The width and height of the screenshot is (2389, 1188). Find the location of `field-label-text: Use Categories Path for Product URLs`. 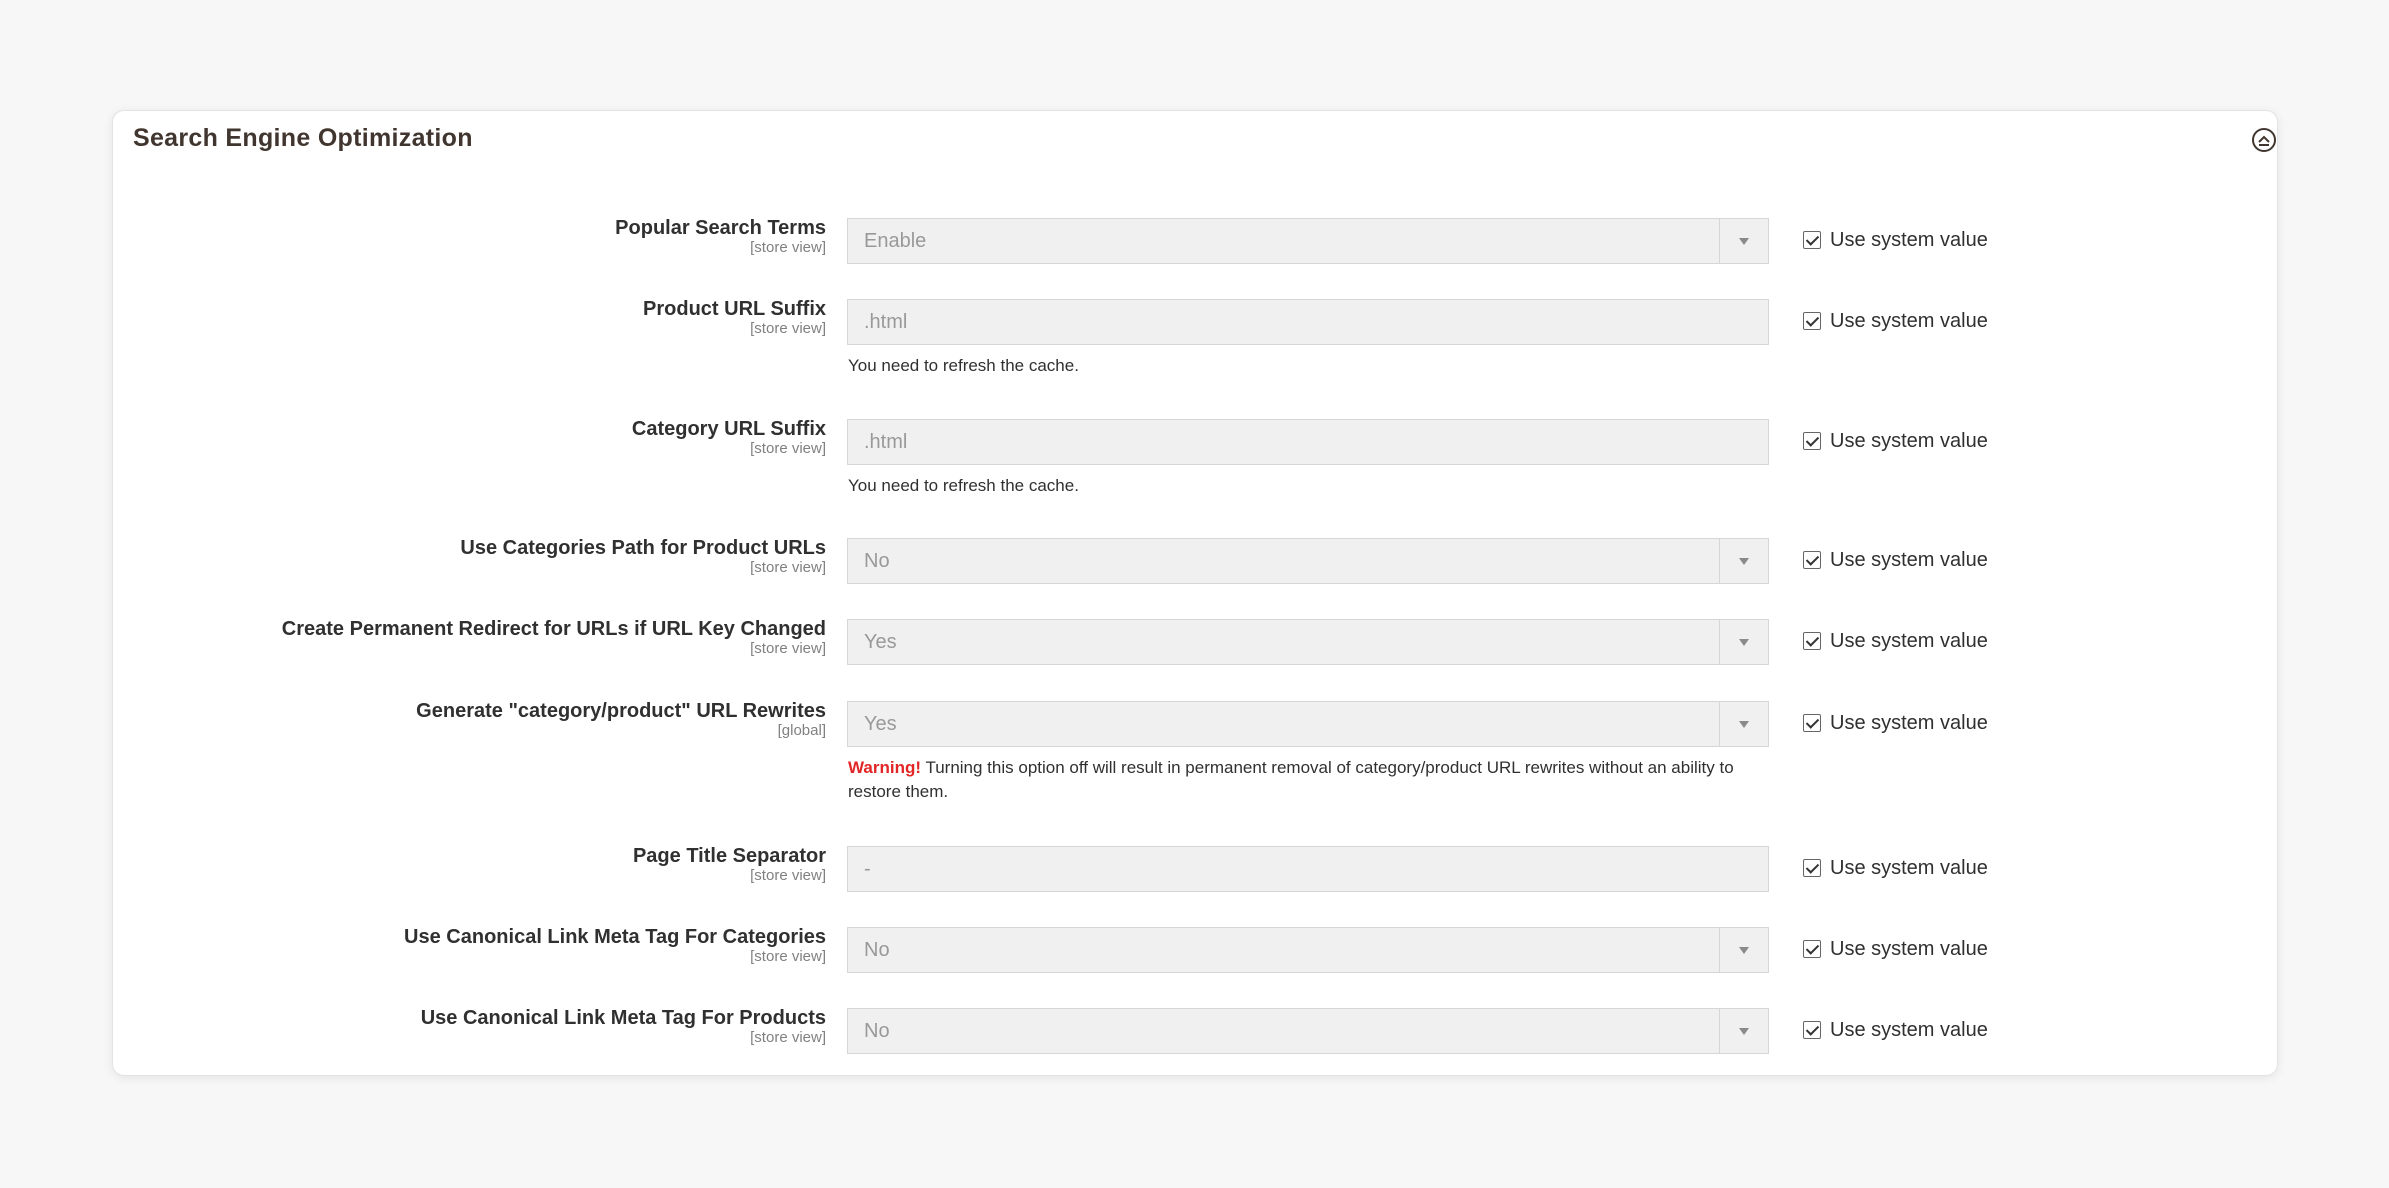

field-label-text: Use Categories Path for Product URLs is located at coordinates (643, 548).